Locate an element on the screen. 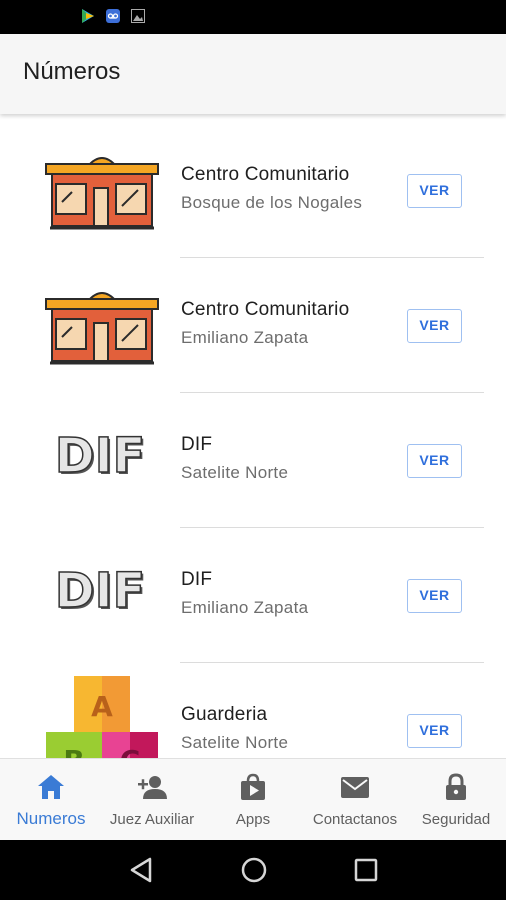  nav-label: Juez Auxiliar is located at coordinates (152, 819).